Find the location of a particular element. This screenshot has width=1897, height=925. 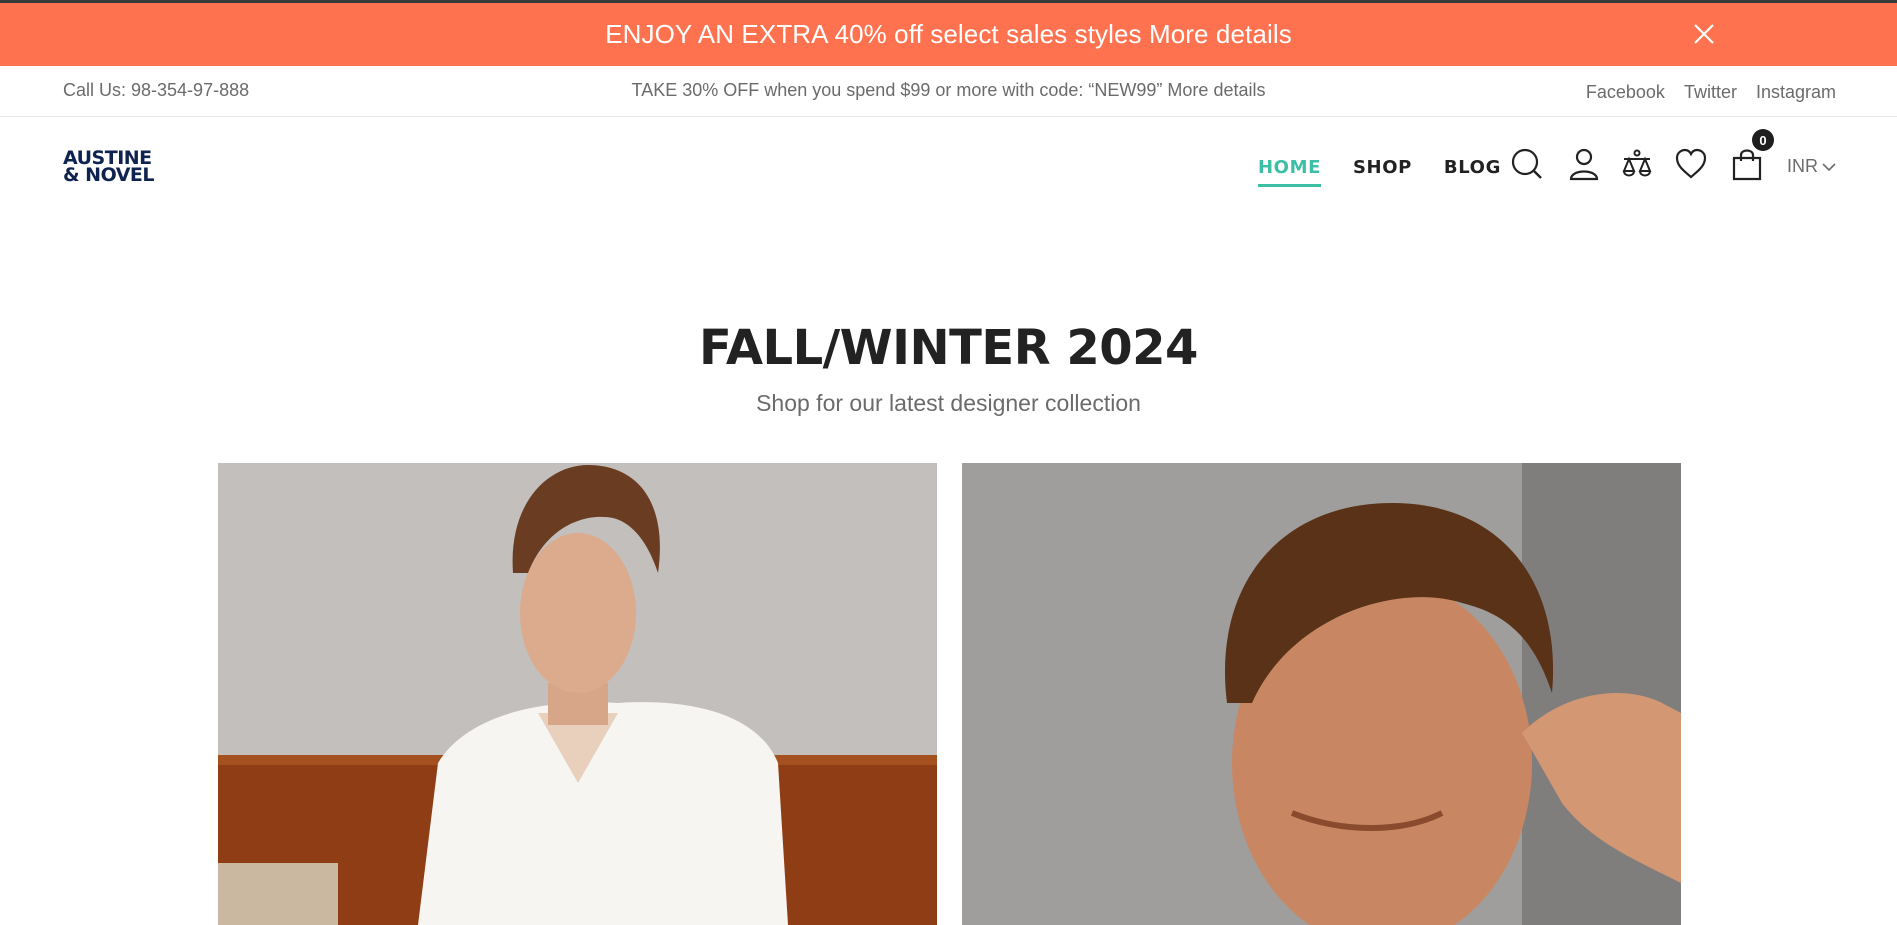

twitter-link: Twitter is located at coordinates (1710, 92).